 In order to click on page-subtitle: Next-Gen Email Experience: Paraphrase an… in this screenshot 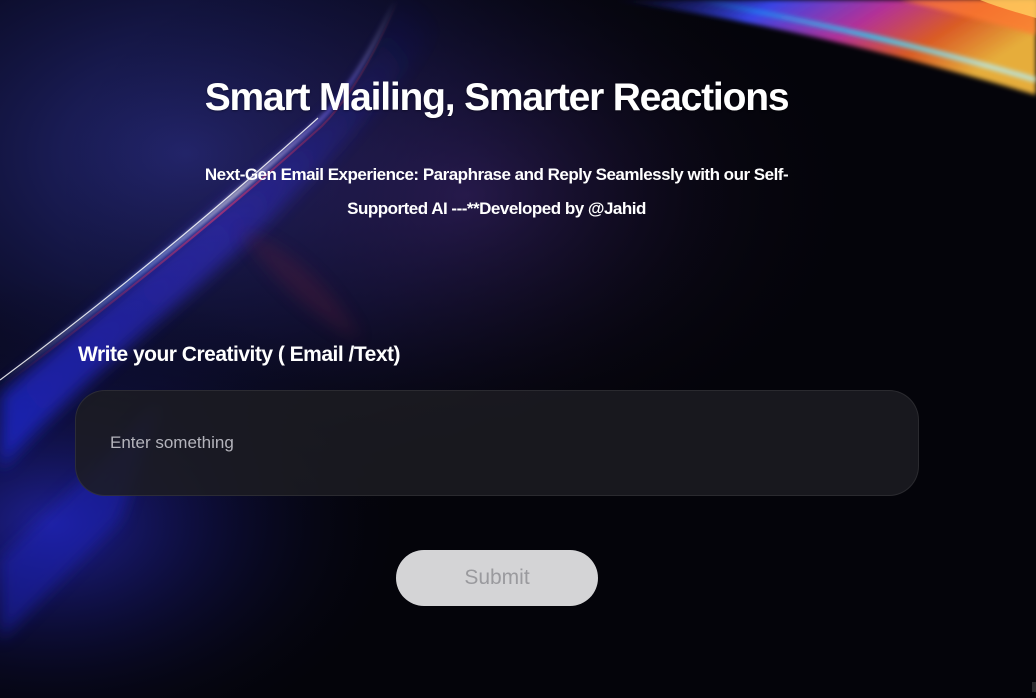, I will do `click(496, 191)`.